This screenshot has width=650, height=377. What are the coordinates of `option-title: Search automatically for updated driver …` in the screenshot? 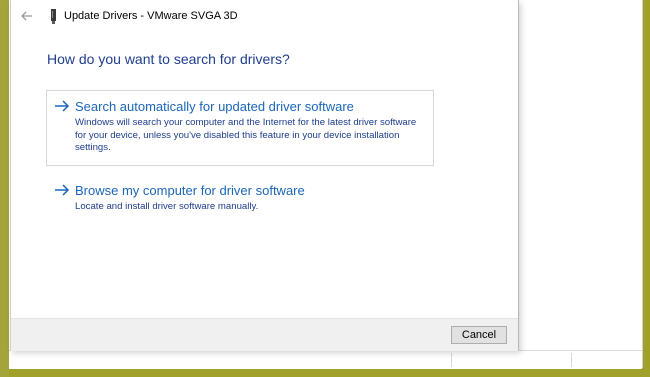 It's located at (214, 106).